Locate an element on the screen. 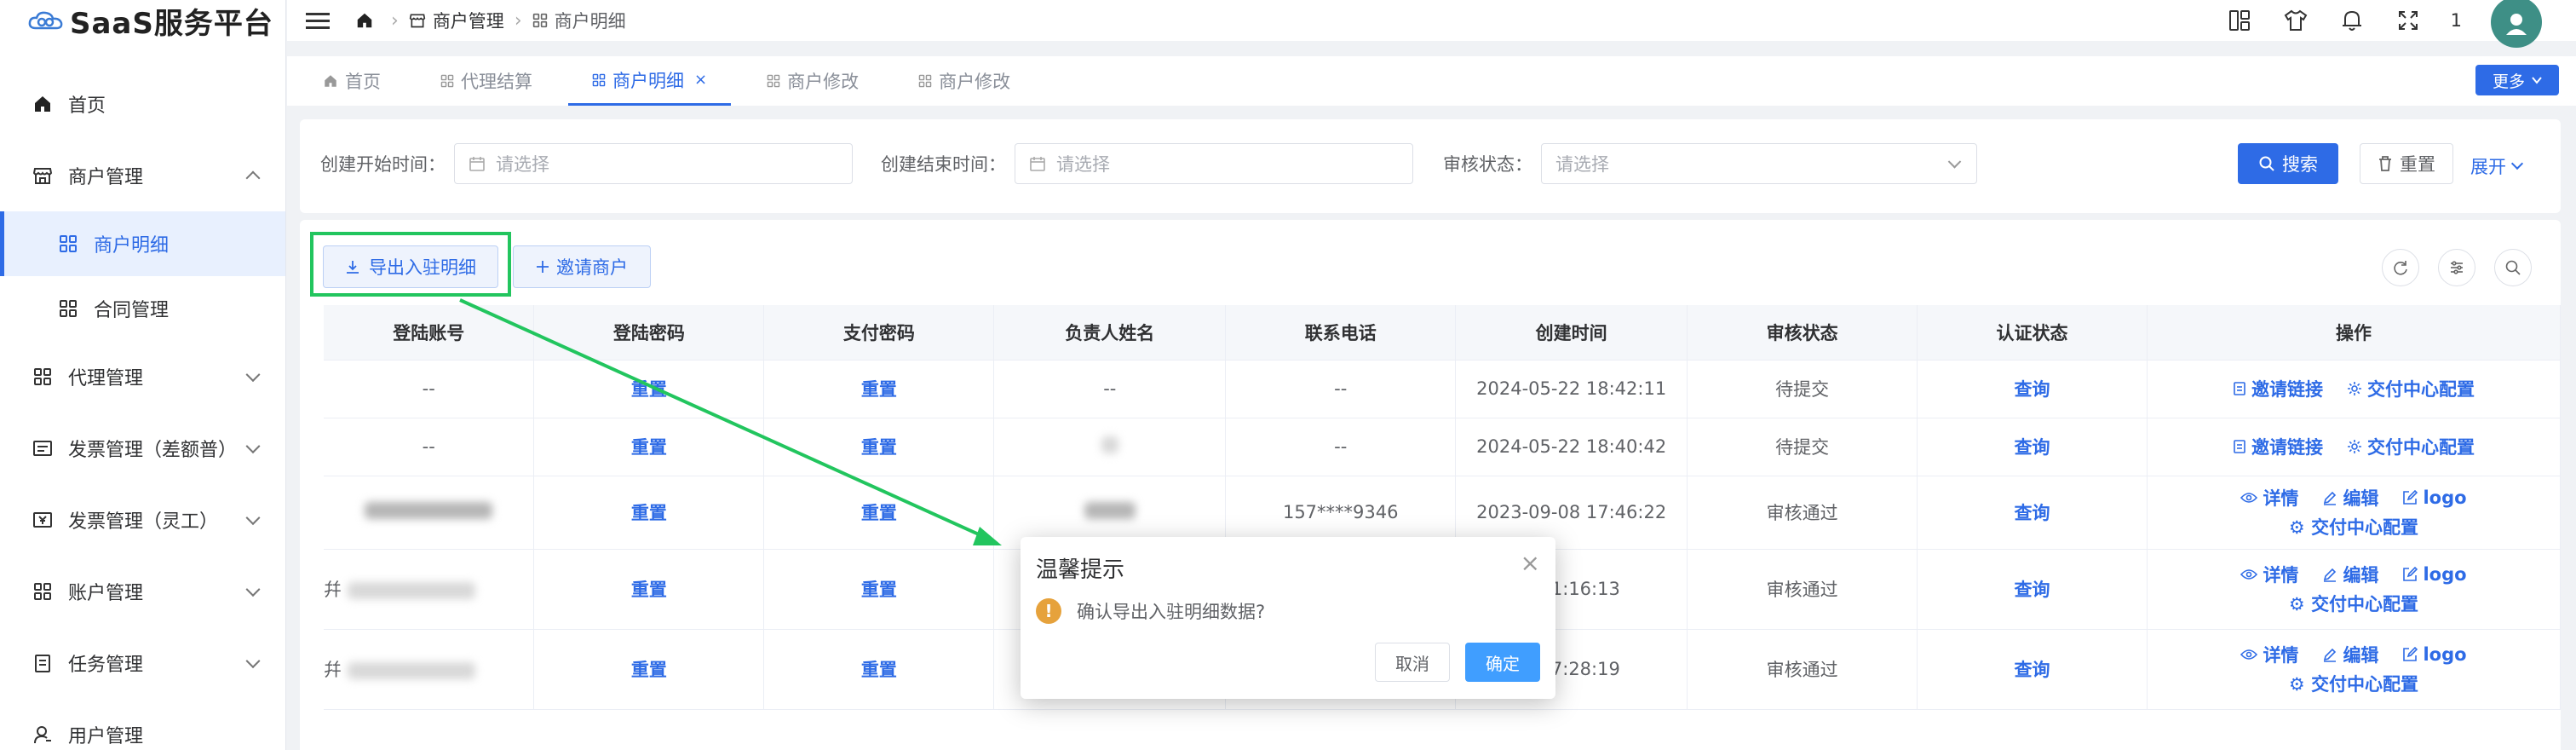 This screenshot has width=2576, height=750. search-toggle-button is located at coordinates (2513, 267).